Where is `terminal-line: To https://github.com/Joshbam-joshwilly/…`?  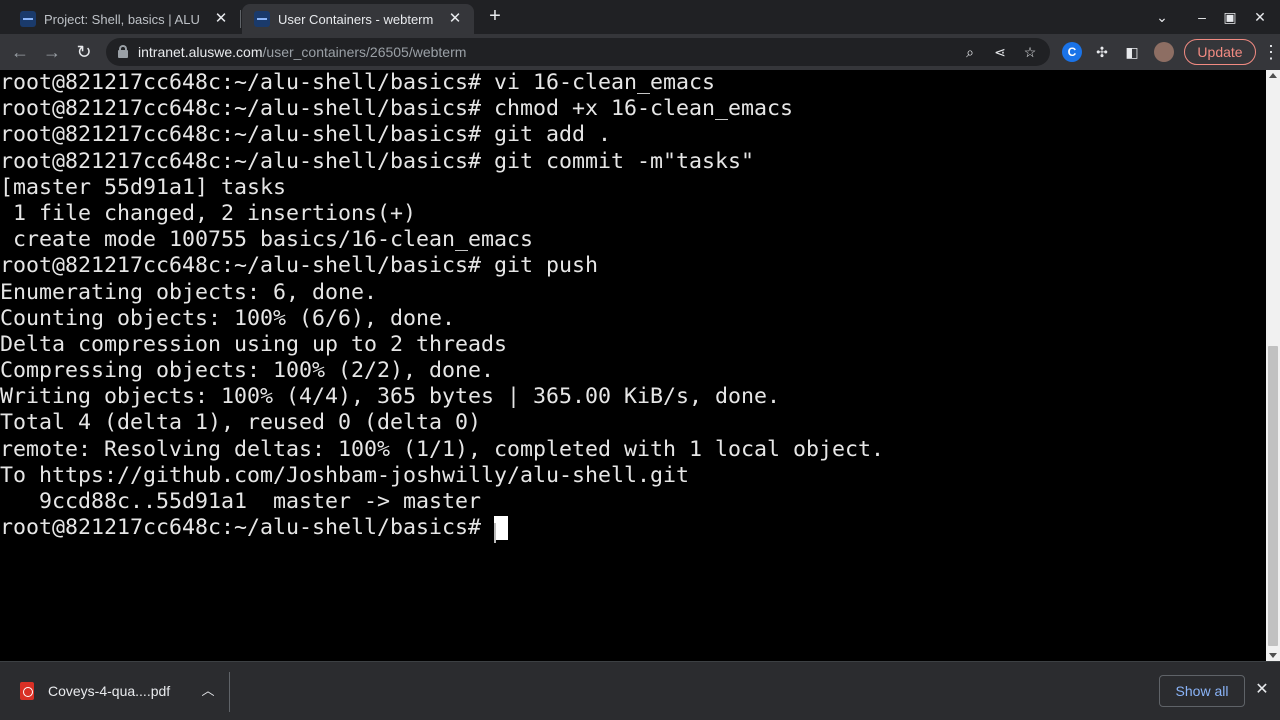
terminal-line: To https://github.com/Joshbam-joshwilly/… is located at coordinates (345, 475).